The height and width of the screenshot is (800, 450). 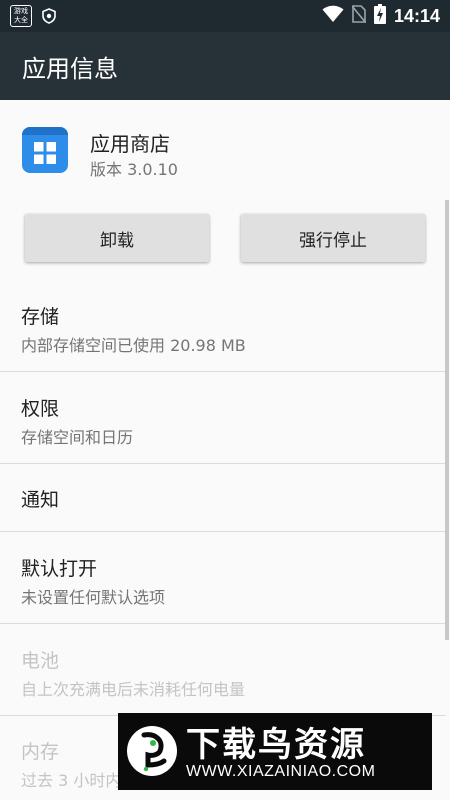 I want to click on setting-subtitle: 未设置任何默认选项, so click(x=93, y=597).